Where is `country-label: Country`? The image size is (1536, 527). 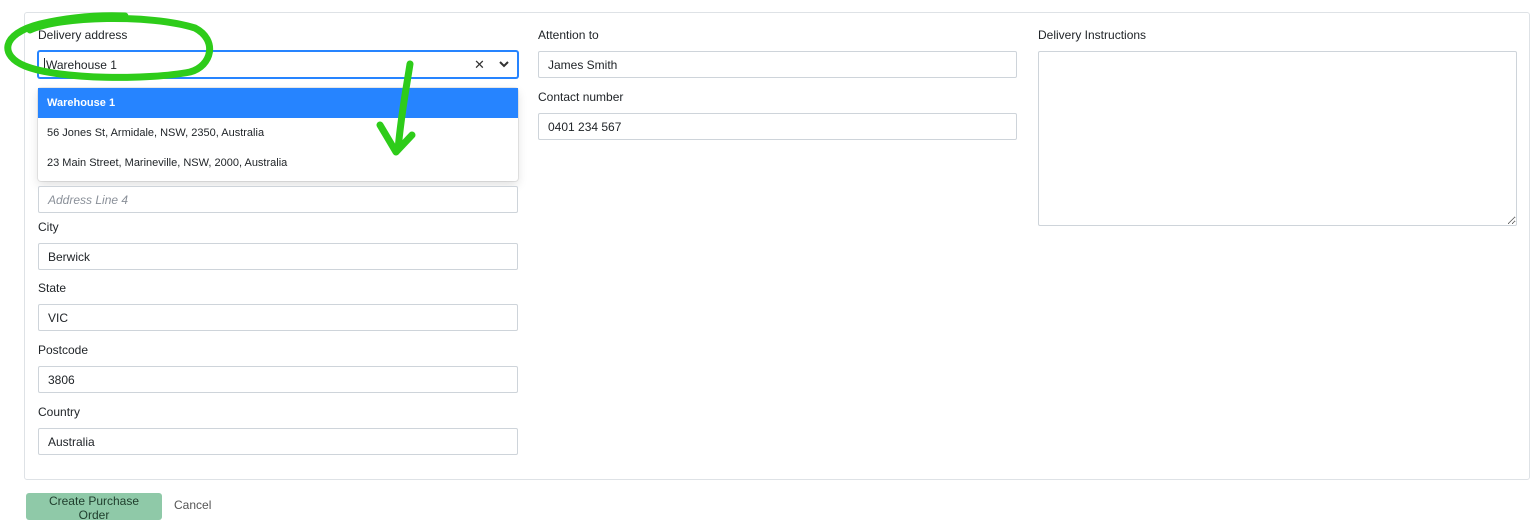
country-label: Country is located at coordinates (59, 412).